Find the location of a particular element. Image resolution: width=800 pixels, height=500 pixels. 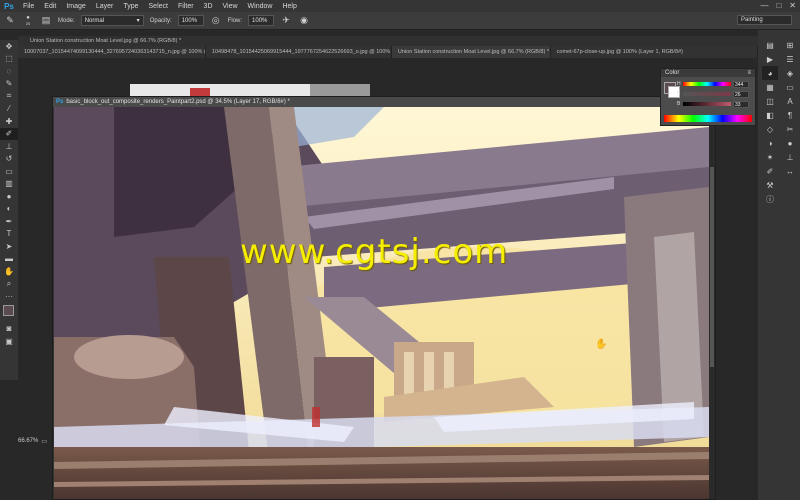

character-icon: A is located at coordinates (790, 101).